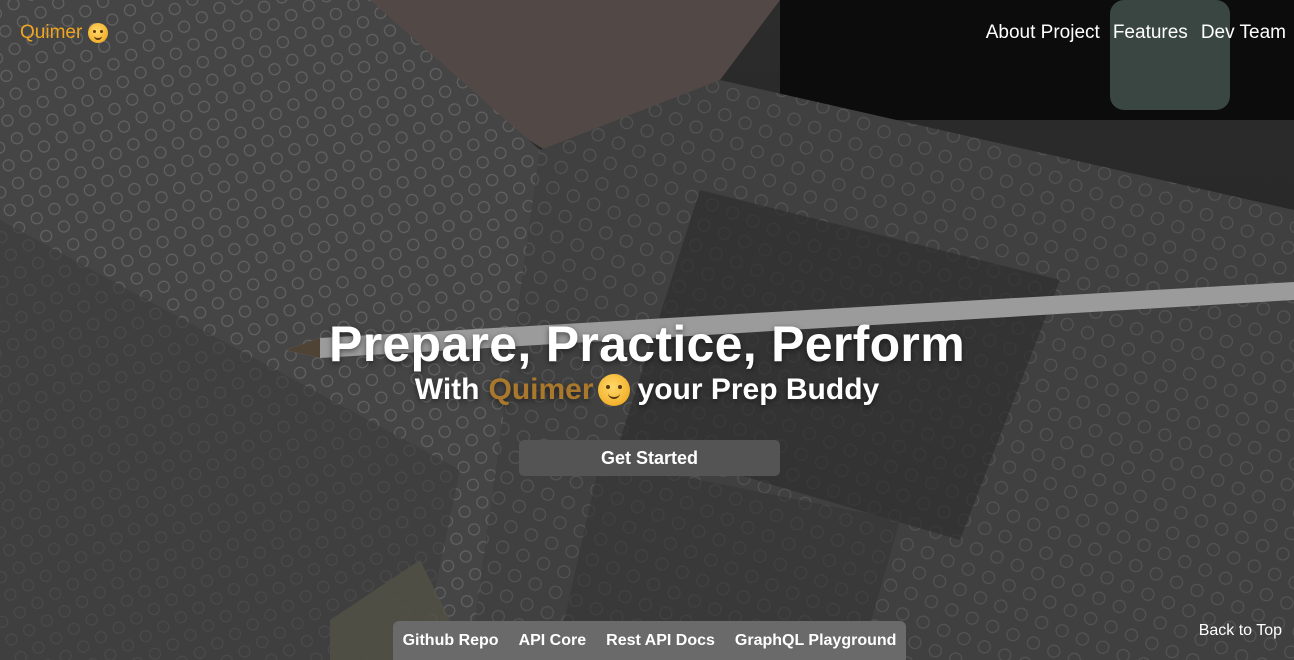 This screenshot has width=1294, height=660. I want to click on hero-subtitle: With Quimer your Prep Buddy, so click(647, 390).